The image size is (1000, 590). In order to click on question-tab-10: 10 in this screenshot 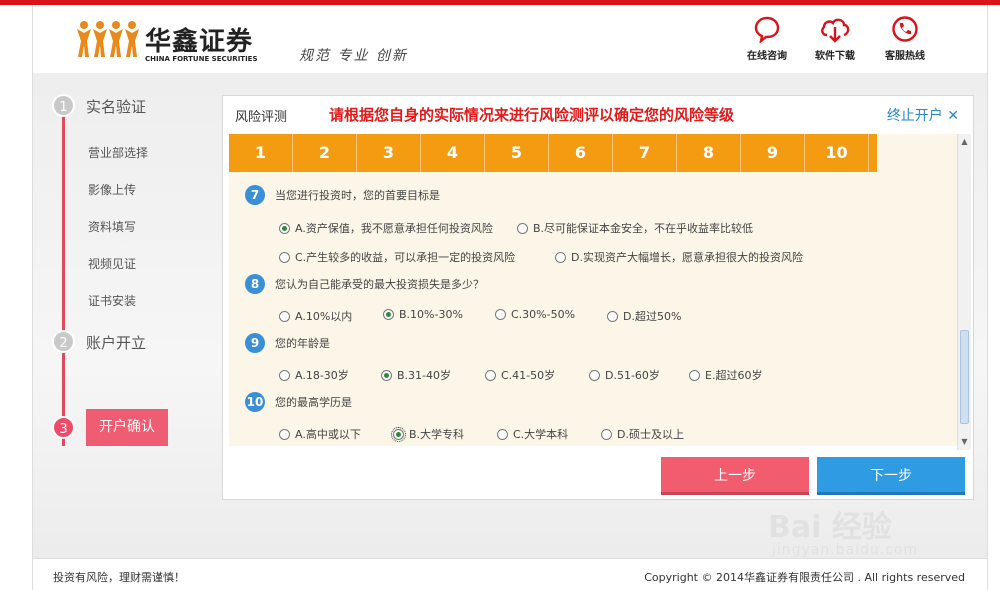, I will do `click(837, 153)`.